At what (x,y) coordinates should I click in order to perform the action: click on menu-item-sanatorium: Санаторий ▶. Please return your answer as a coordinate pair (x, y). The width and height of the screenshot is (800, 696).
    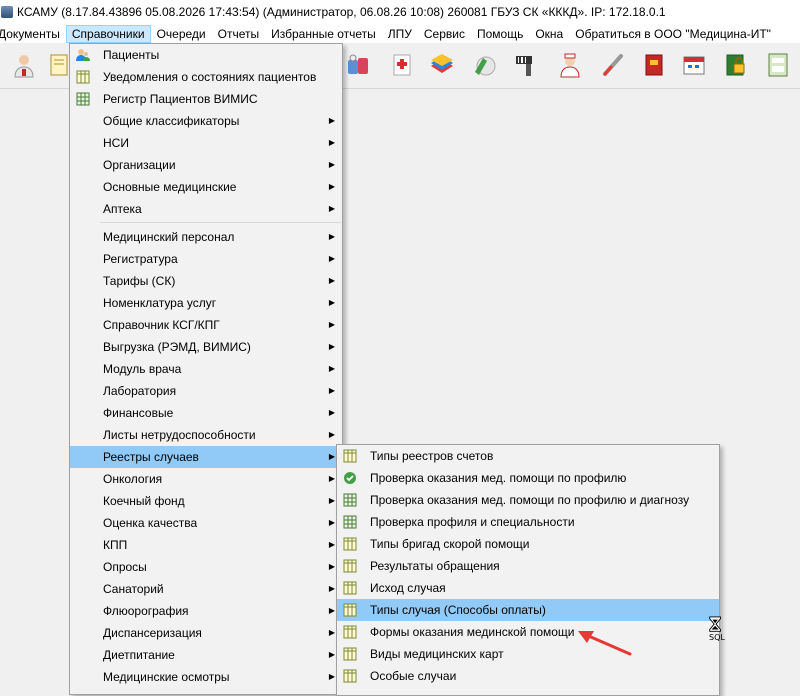
    Looking at the image, I should click on (206, 589).